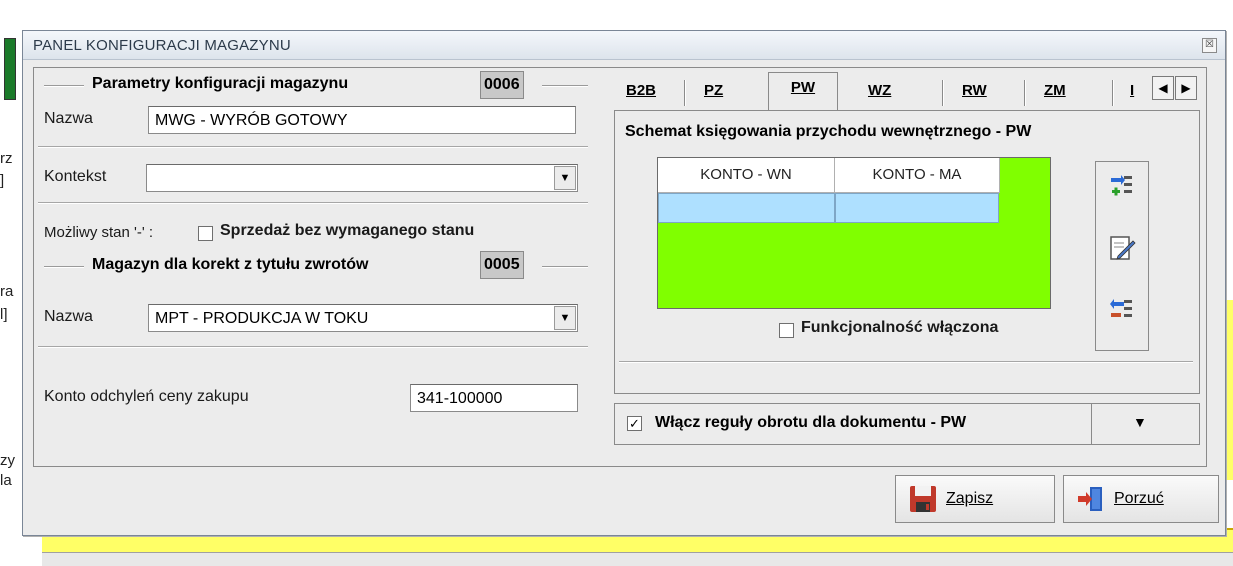 This screenshot has width=1233, height=566. Describe the element at coordinates (970, 498) in the screenshot. I see `save-label: Zapisz` at that location.